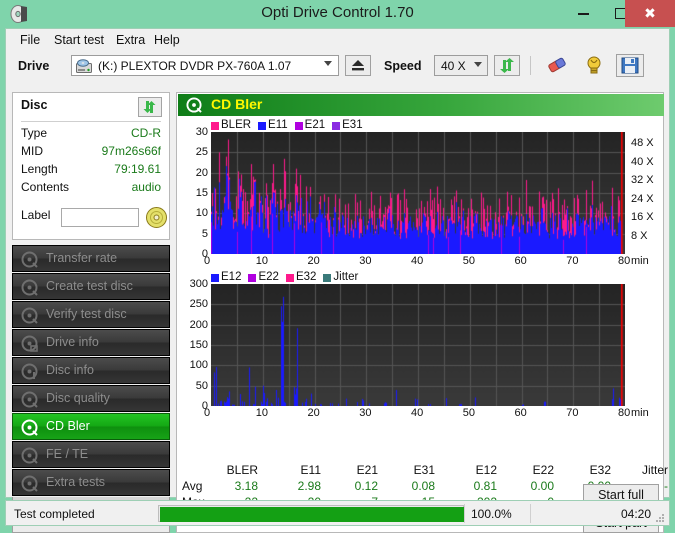 Image resolution: width=675 pixels, height=533 pixels. I want to click on minimize-button, so click(583, 13).